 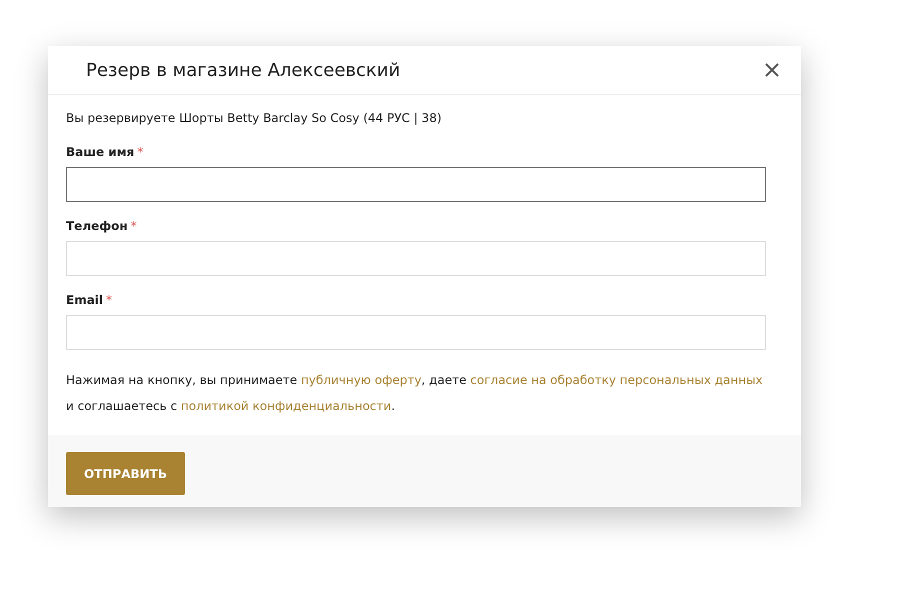 I want to click on consent-link: политикой конфиденциальности, so click(x=286, y=406).